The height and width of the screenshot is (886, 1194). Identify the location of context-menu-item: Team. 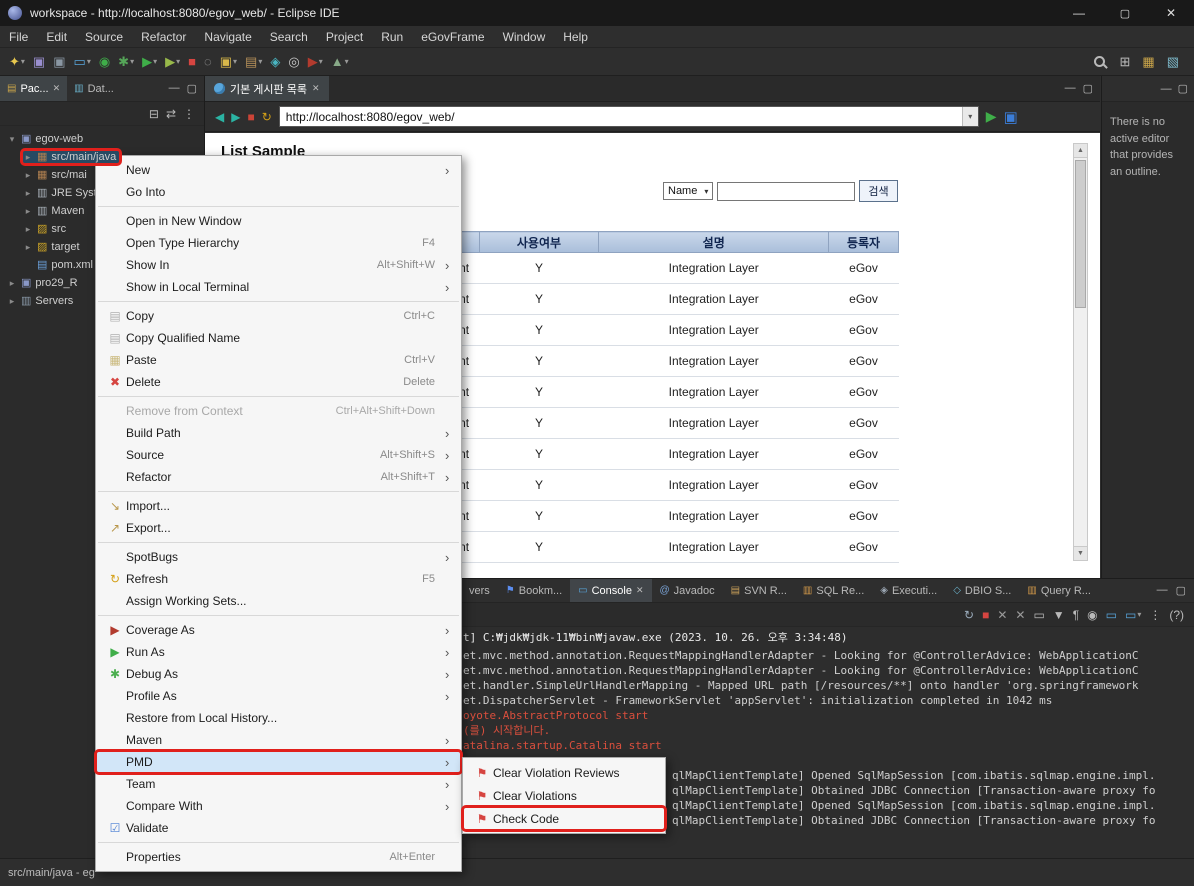
(278, 784).